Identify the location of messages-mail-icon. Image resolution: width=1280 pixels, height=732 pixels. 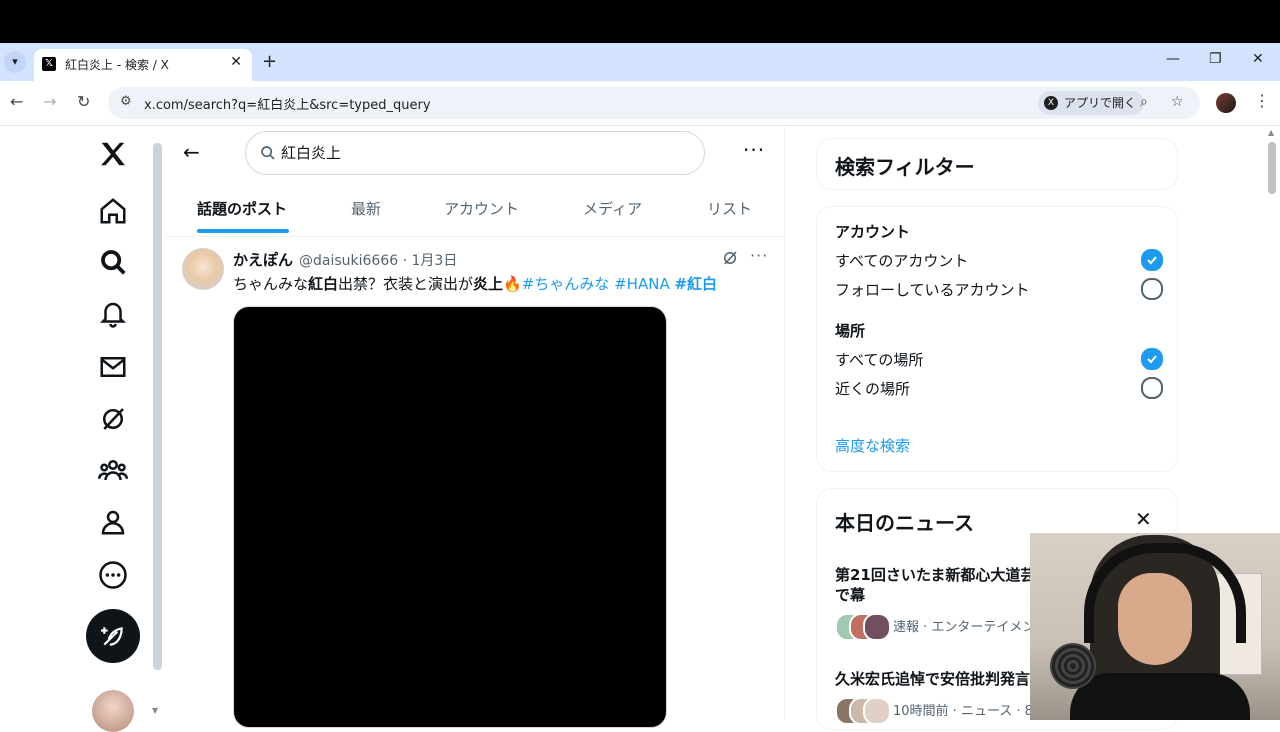
(113, 367).